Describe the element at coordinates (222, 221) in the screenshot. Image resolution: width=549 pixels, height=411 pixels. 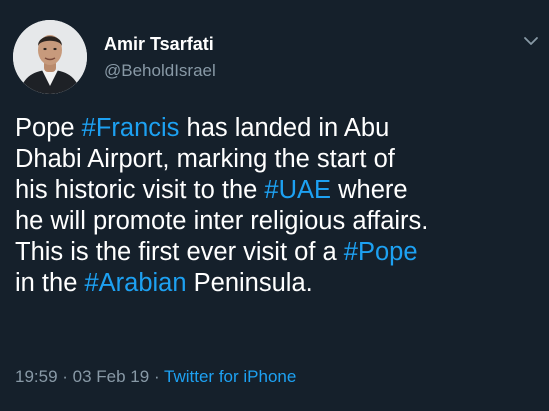
I see `tweet-text-segment: he will promote inter religious affairs.` at that location.